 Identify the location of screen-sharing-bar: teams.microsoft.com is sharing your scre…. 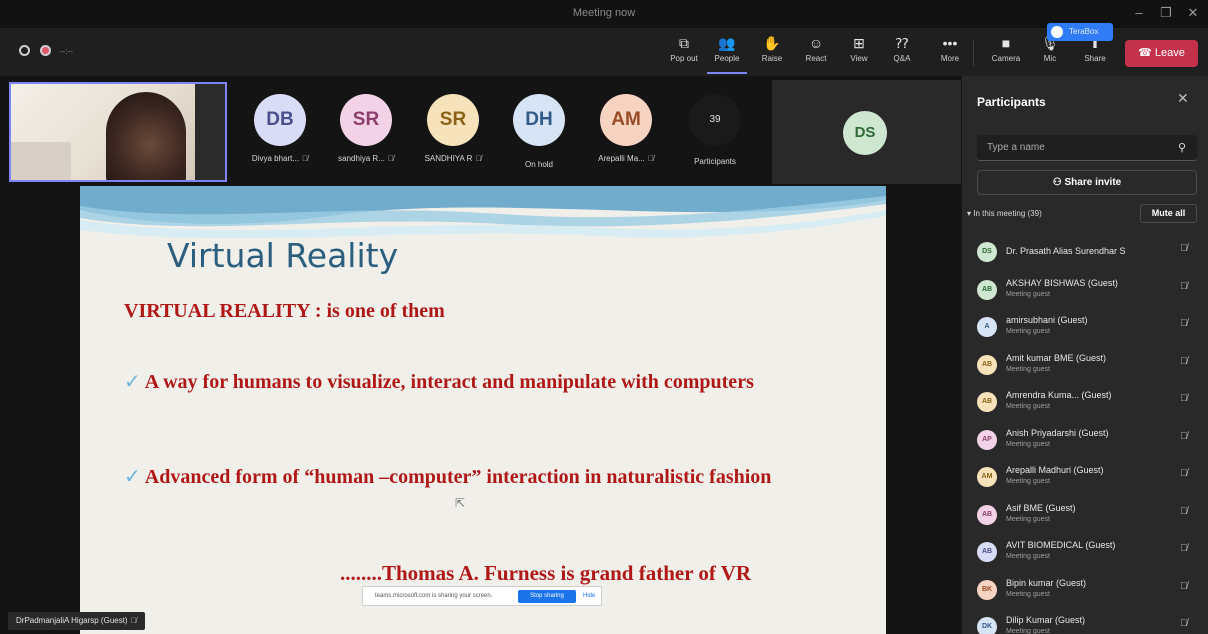
(482, 596).